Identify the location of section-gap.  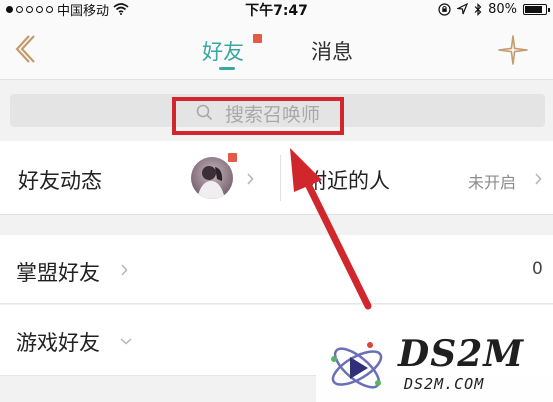
(276, 225).